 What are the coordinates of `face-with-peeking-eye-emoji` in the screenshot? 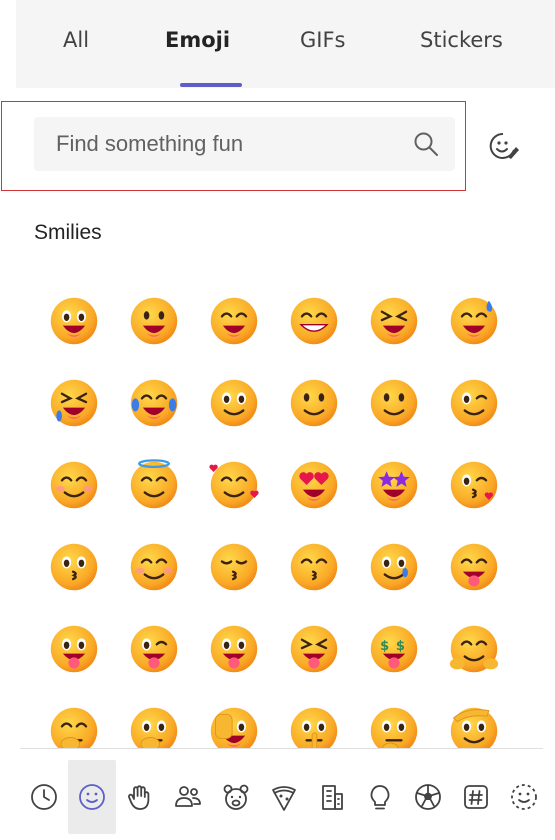 It's located at (234, 719).